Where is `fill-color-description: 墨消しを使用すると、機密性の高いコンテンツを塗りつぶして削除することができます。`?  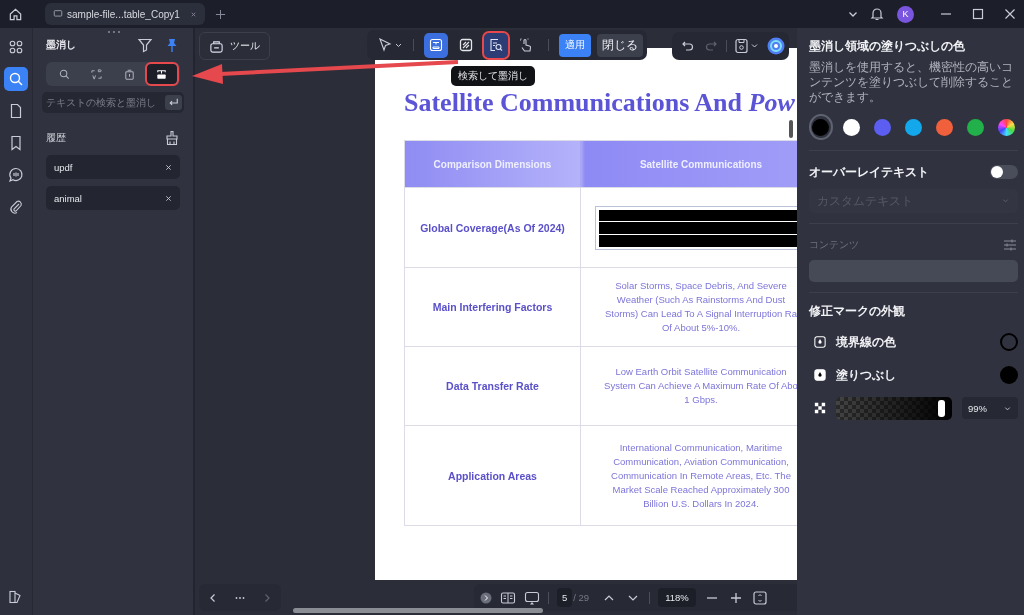 fill-color-description: 墨消しを使用すると、機密性の高いコンテンツを塗りつぶして削除することができます。 is located at coordinates (911, 82).